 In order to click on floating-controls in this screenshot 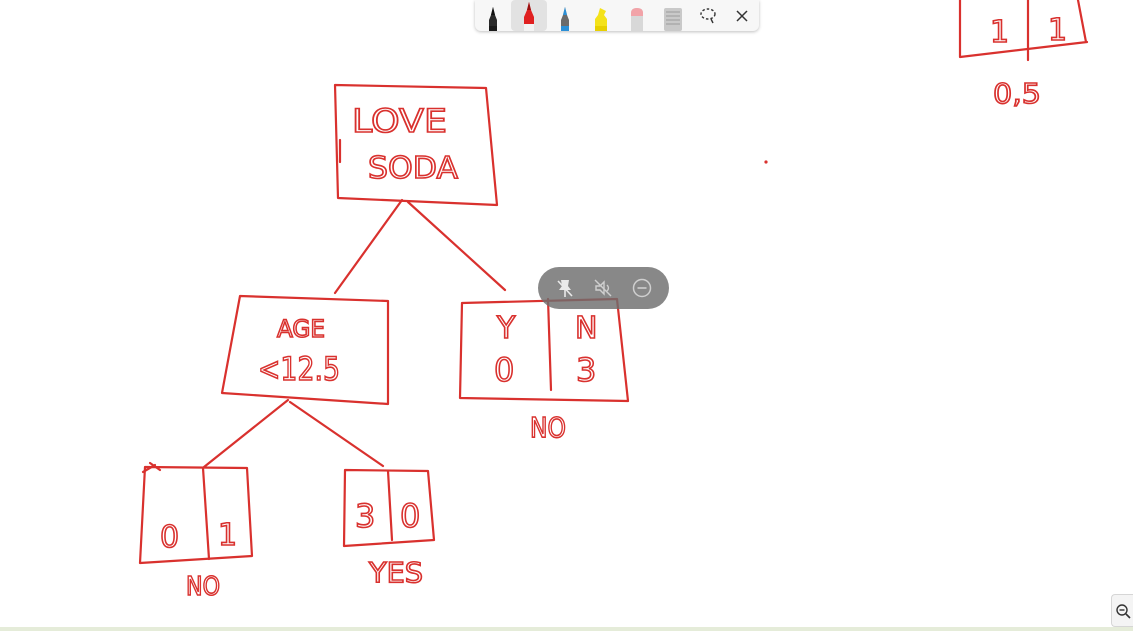, I will do `click(603, 288)`.